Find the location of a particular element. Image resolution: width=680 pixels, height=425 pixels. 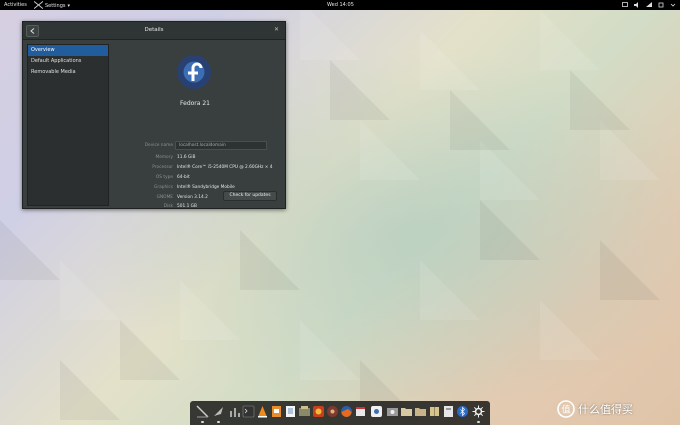

check-for-updates-button: Check for updates is located at coordinates (250, 196).